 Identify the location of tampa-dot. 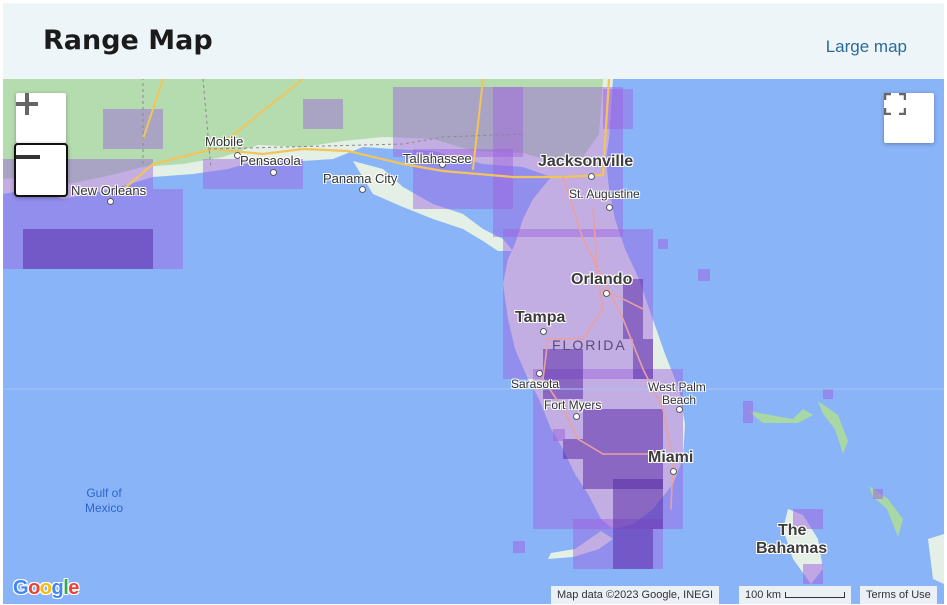
(543, 331).